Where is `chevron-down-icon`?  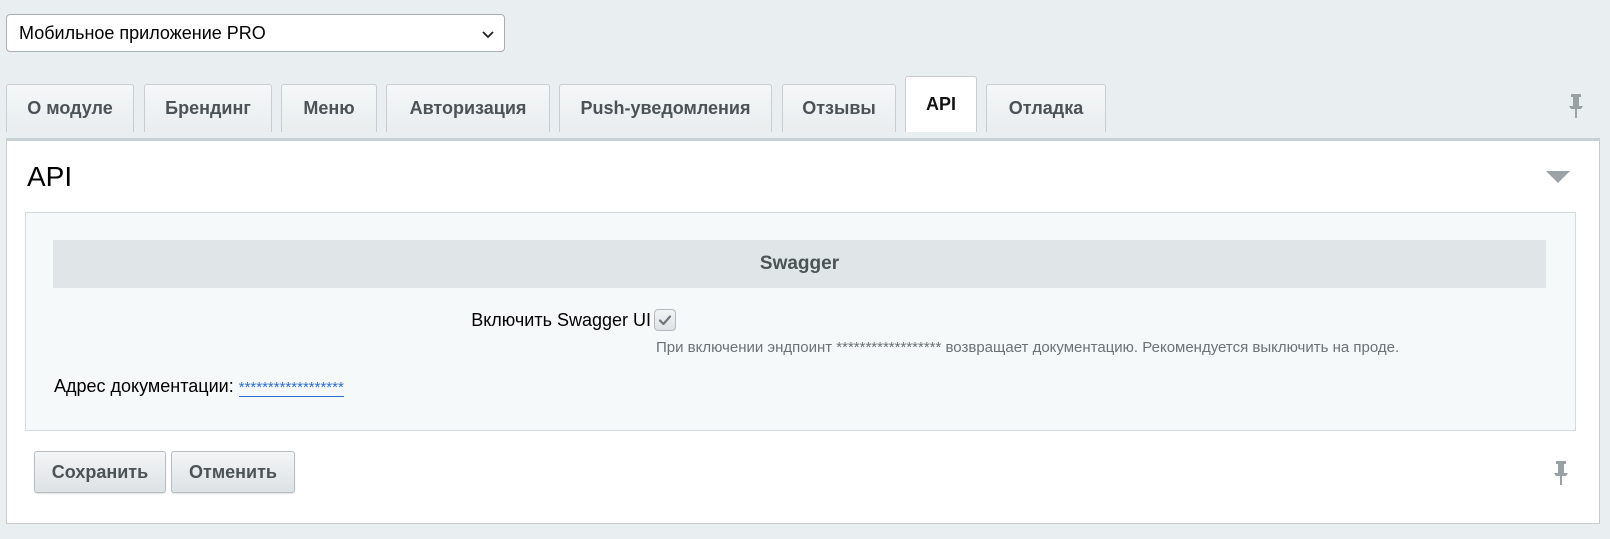
chevron-down-icon is located at coordinates (488, 35).